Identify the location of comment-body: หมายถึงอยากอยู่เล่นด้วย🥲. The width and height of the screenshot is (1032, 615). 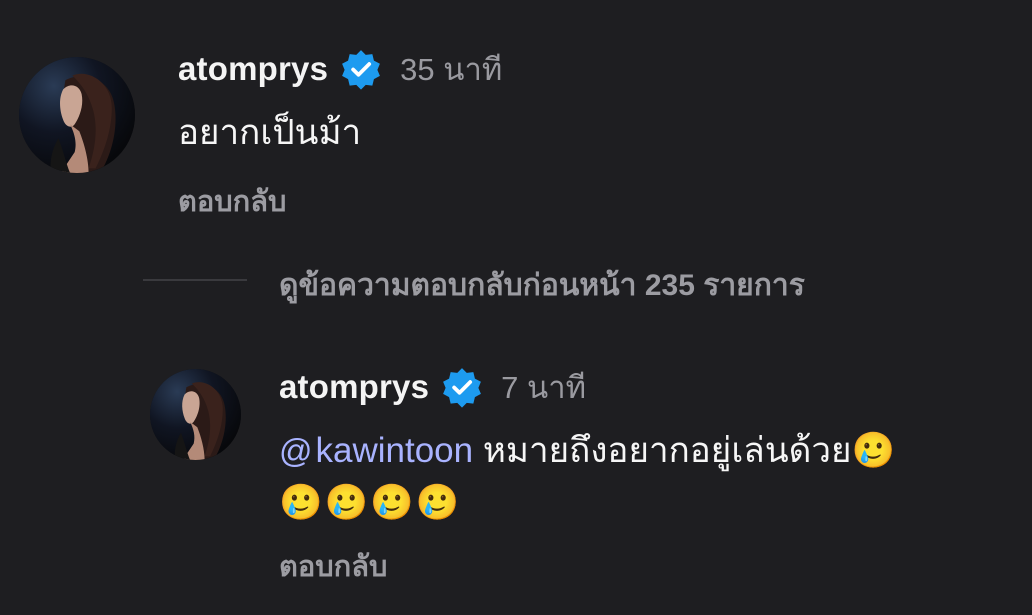
(684, 450).